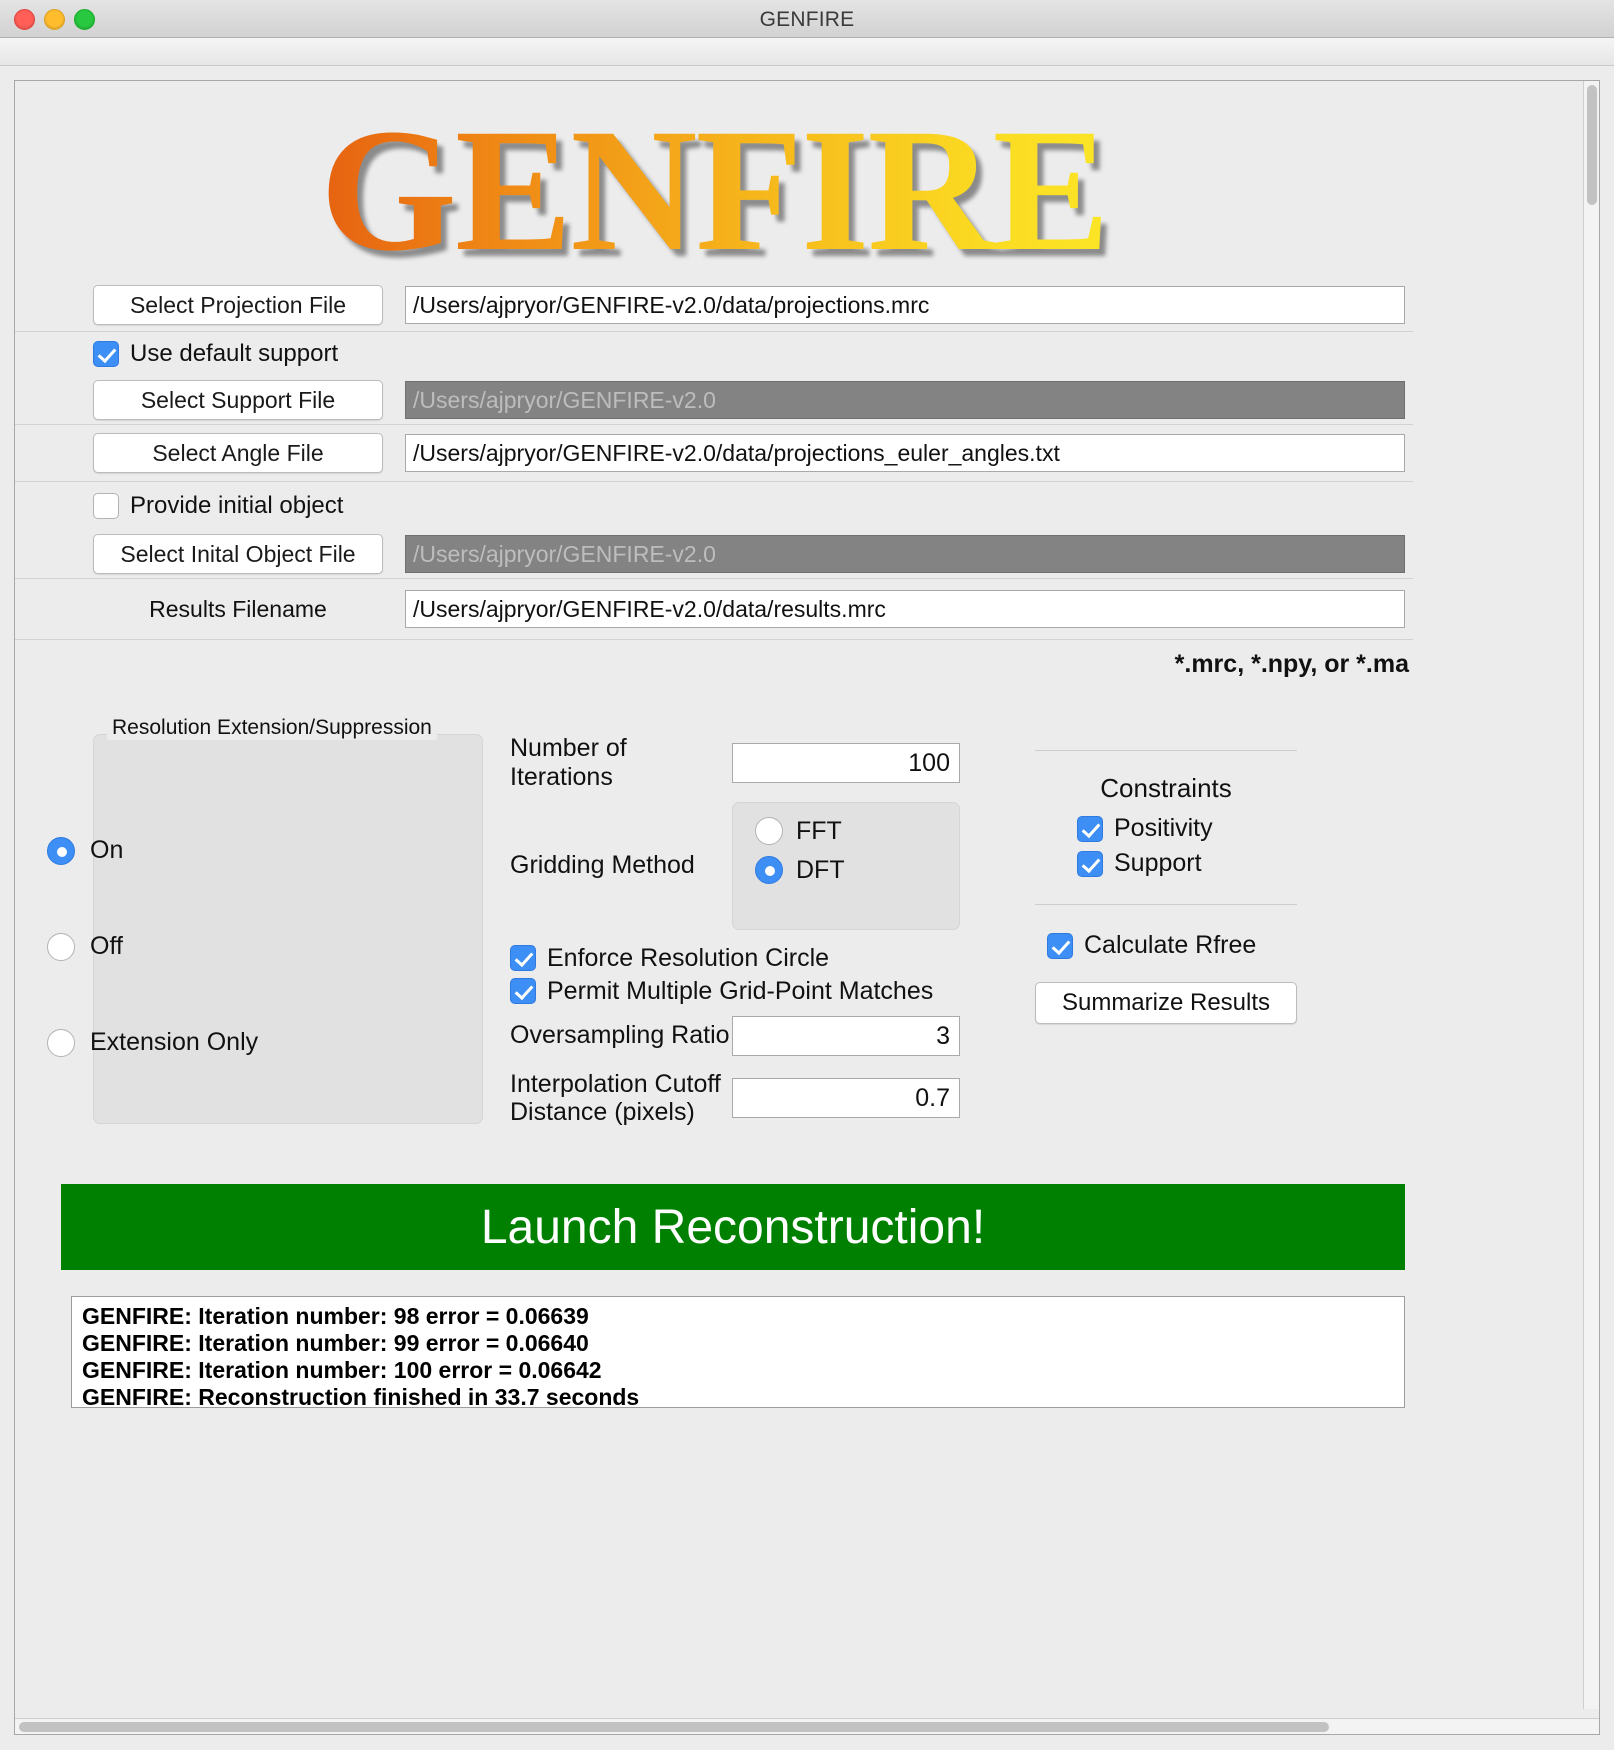 The width and height of the screenshot is (1614, 1750). Describe the element at coordinates (905, 400) in the screenshot. I see `support-file-input: /Users/ajpryor/GENFIRE-v2.0` at that location.